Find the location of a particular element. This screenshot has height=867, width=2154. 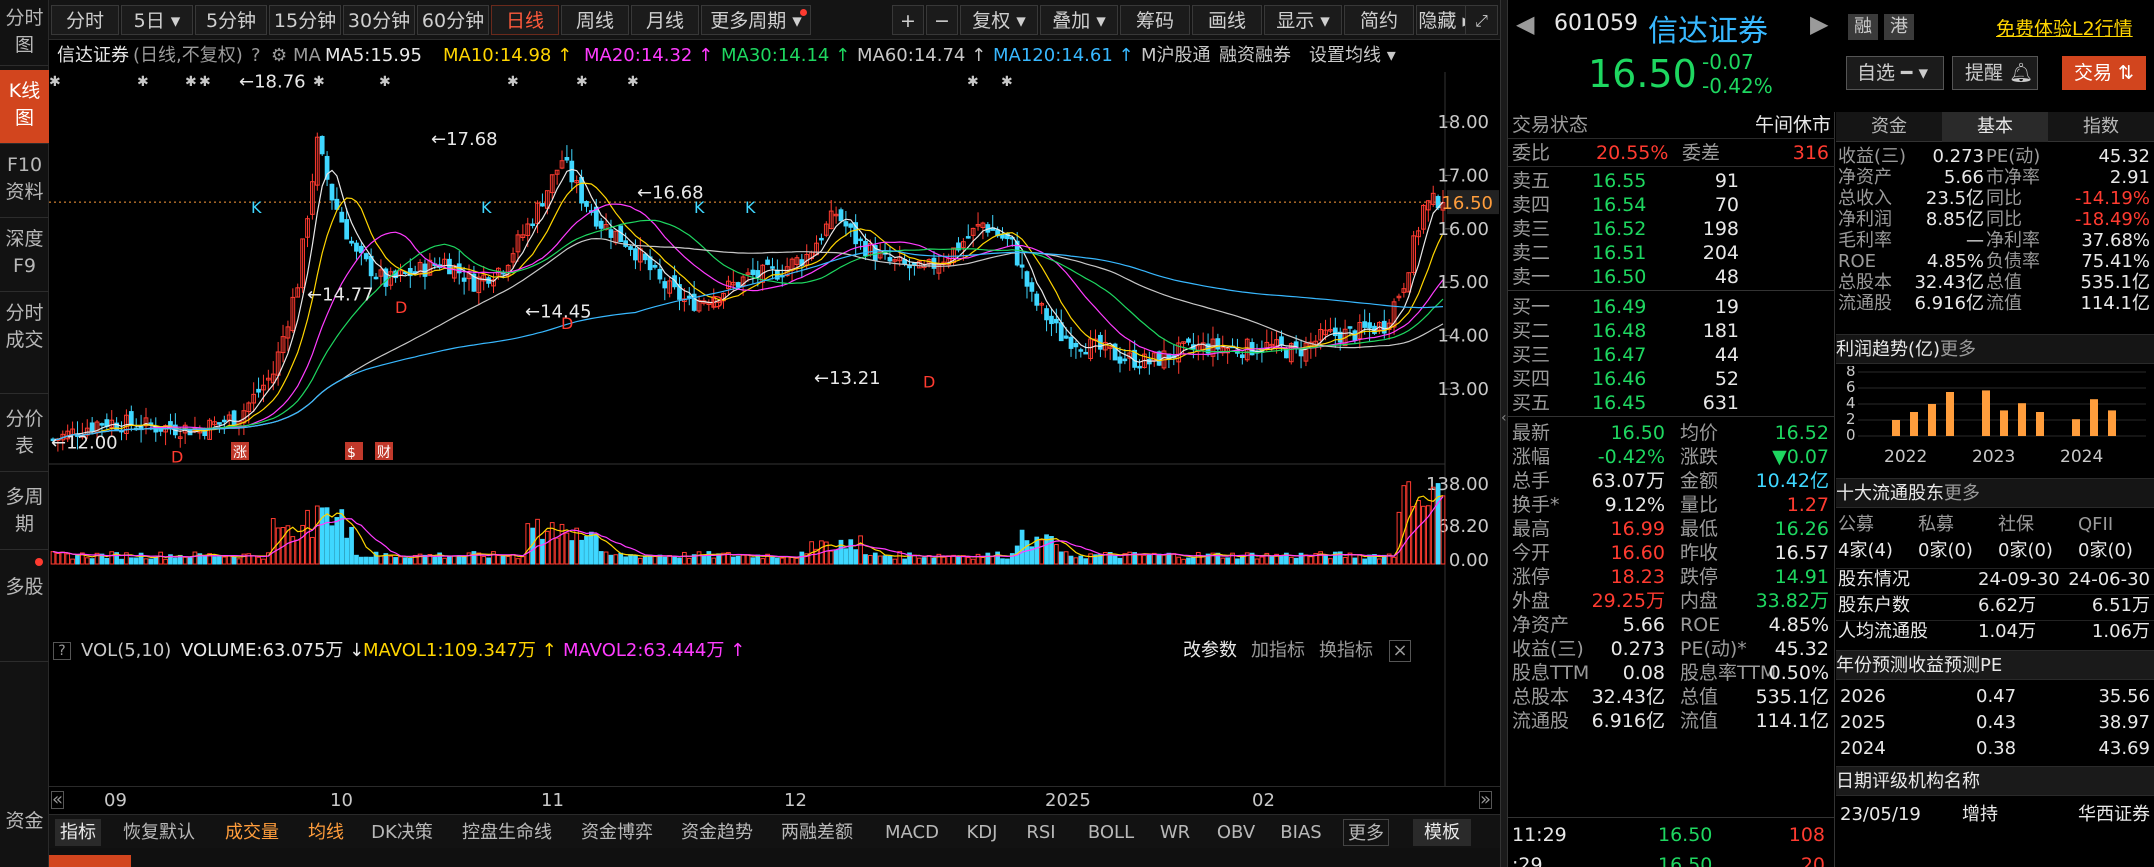

swap-indicator-button: 换指标 is located at coordinates (1346, 651).